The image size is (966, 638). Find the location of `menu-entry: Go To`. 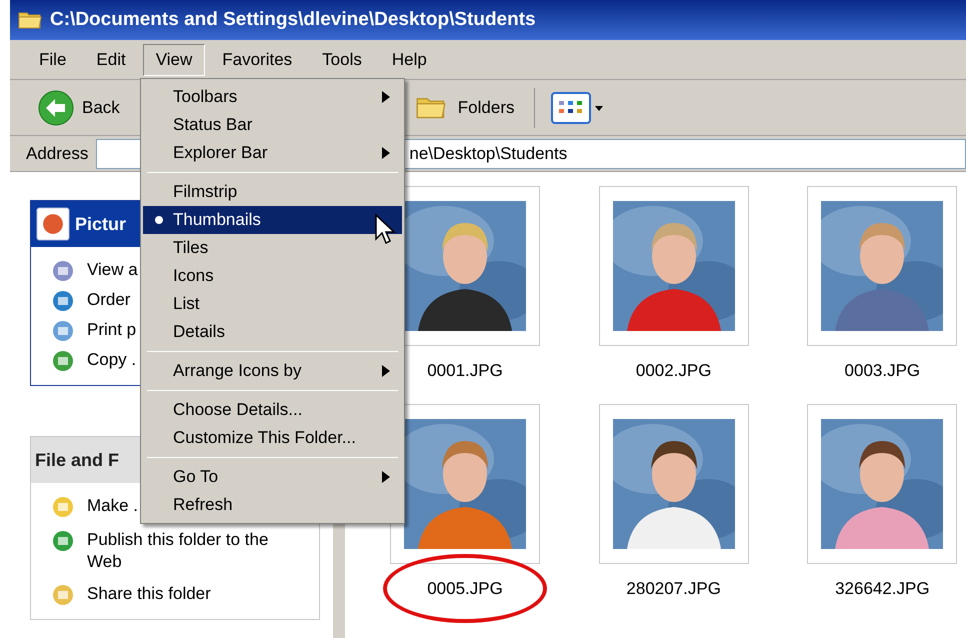

menu-entry: Go To is located at coordinates (272, 477).